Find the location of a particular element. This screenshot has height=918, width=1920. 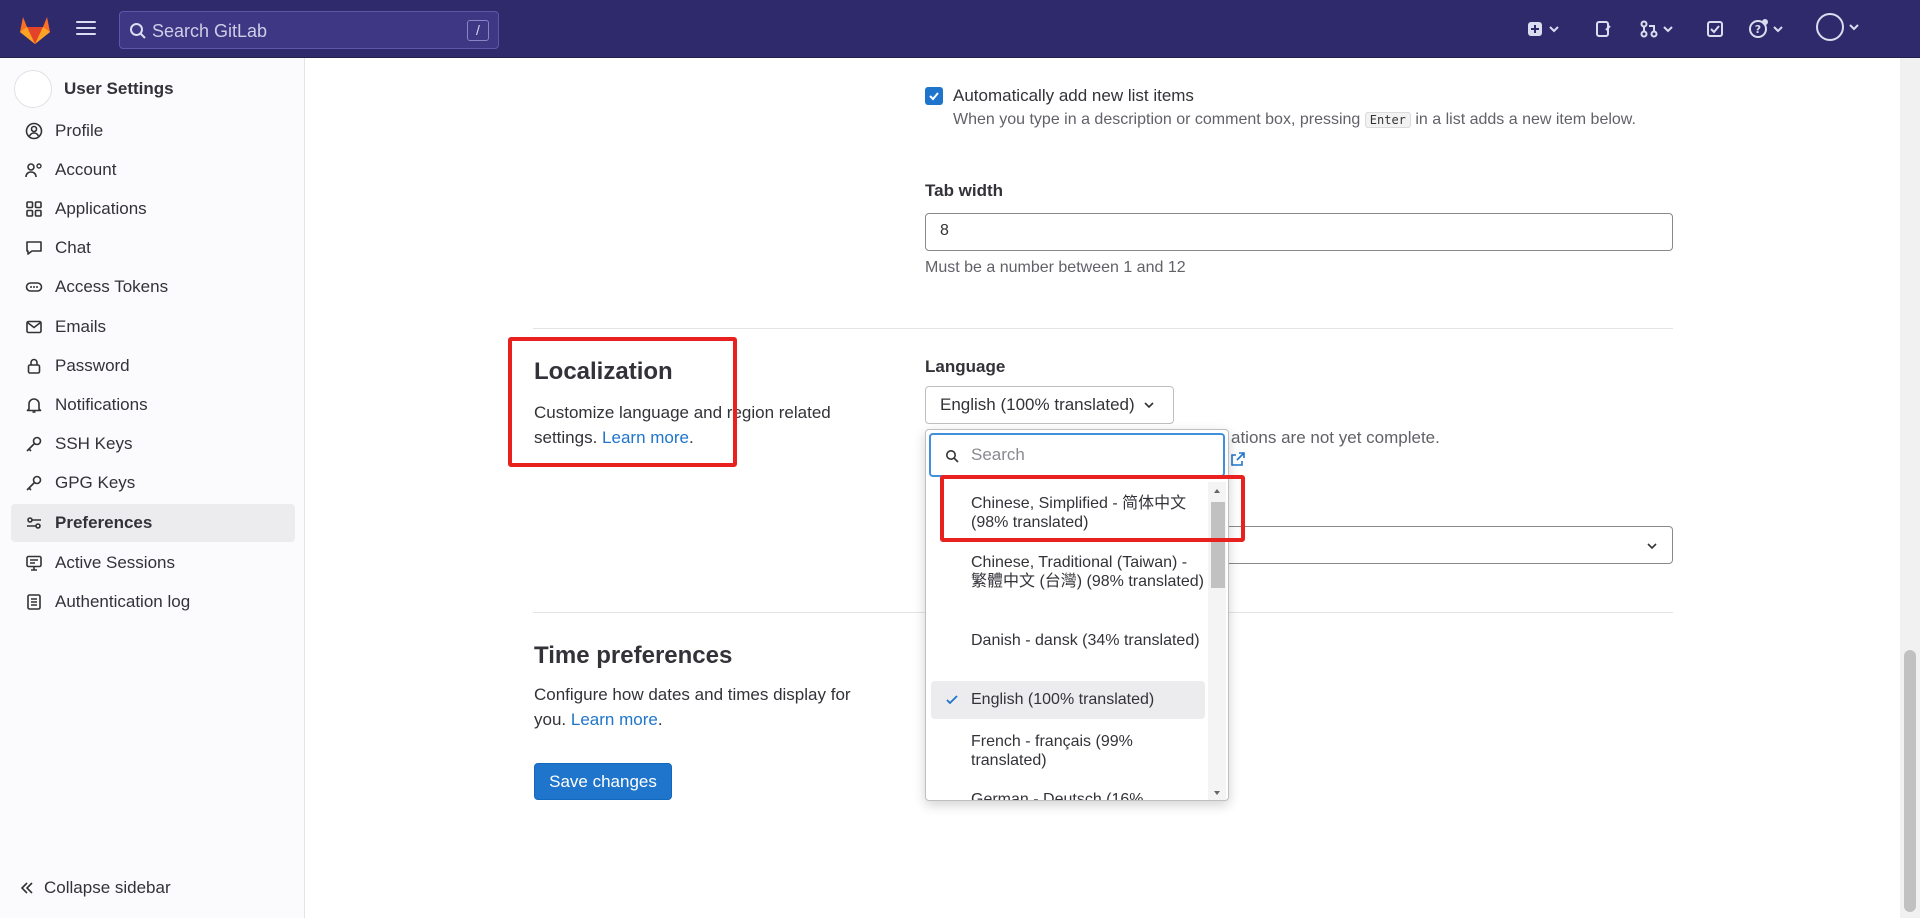

search-placeholder: Search GitLab is located at coordinates (210, 31).